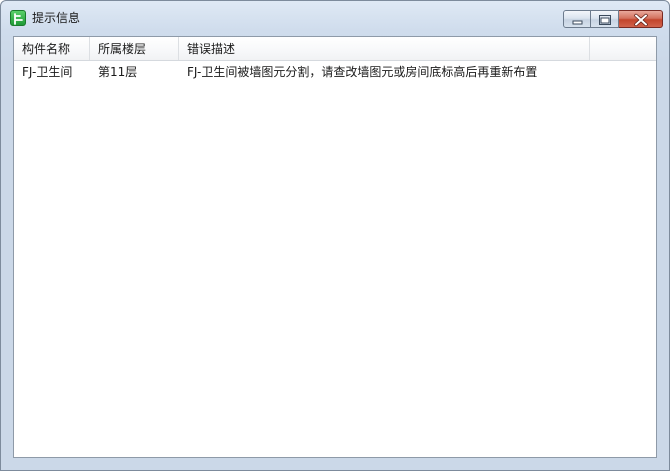 The height and width of the screenshot is (471, 670). Describe the element at coordinates (52, 48) in the screenshot. I see `column-header-component-name: 构件名称` at that location.